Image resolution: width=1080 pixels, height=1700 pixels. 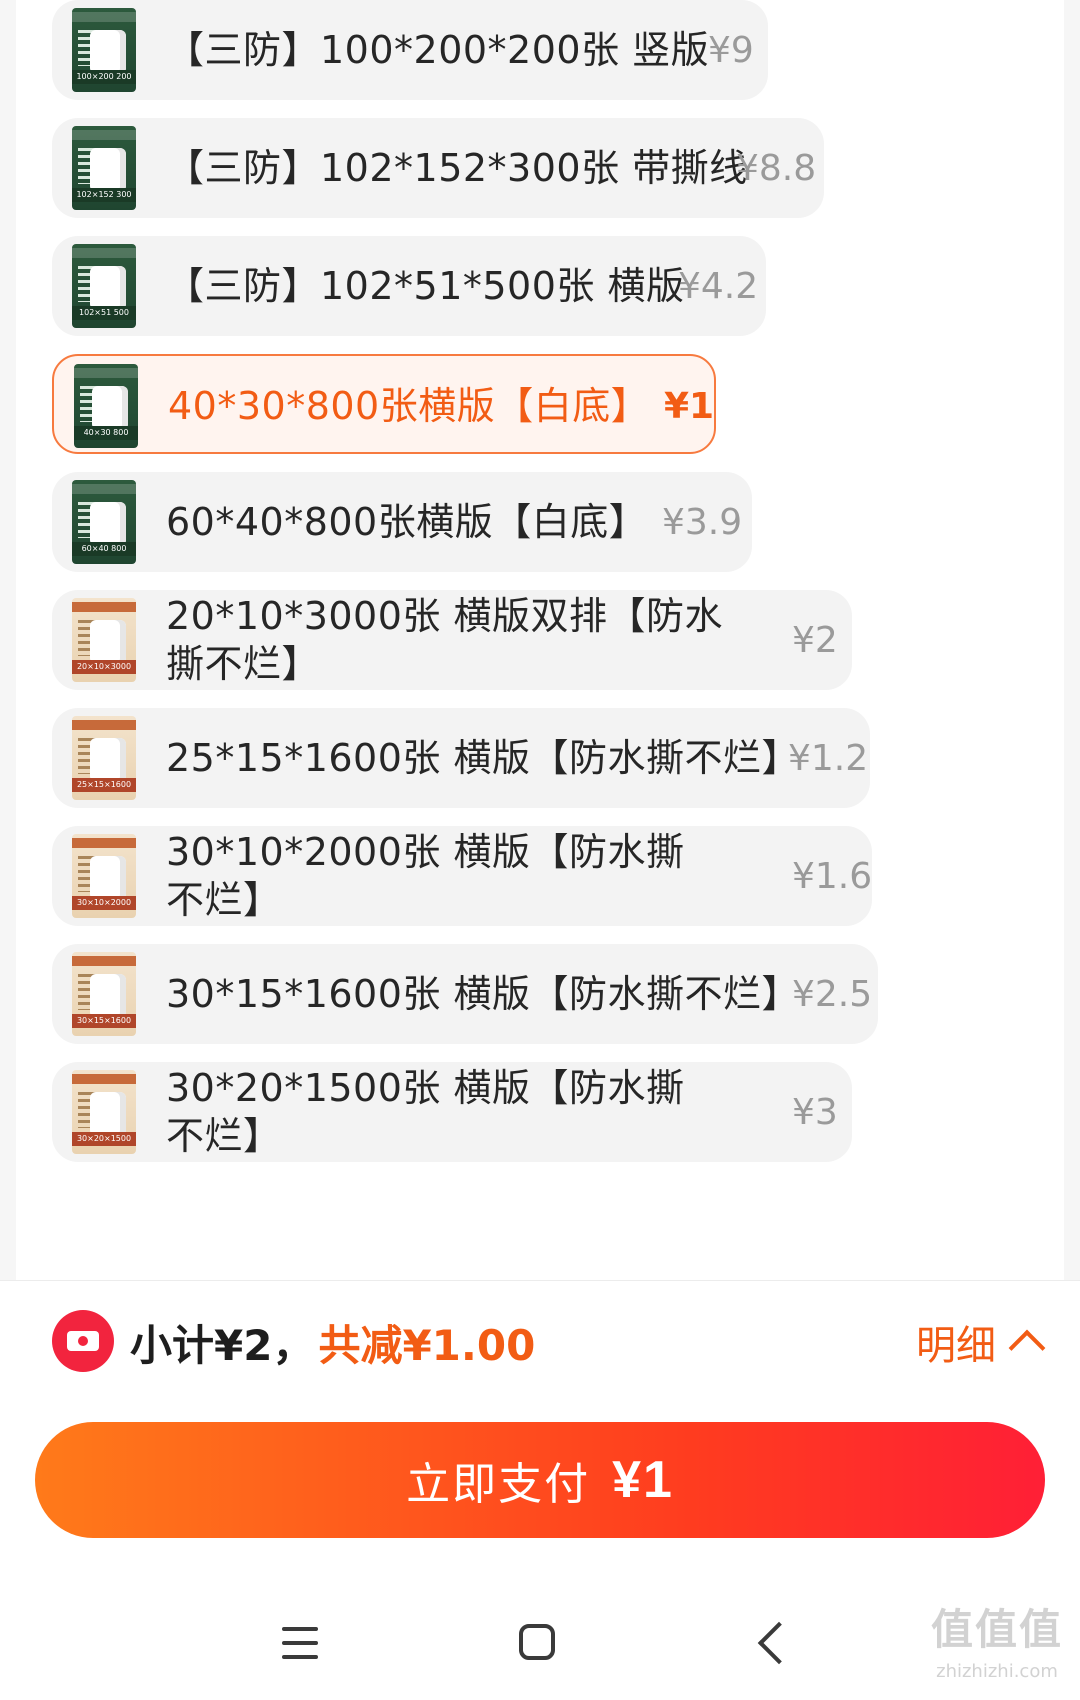 What do you see at coordinates (996, 1629) in the screenshot?
I see `watermark-logo: 值值值` at bounding box center [996, 1629].